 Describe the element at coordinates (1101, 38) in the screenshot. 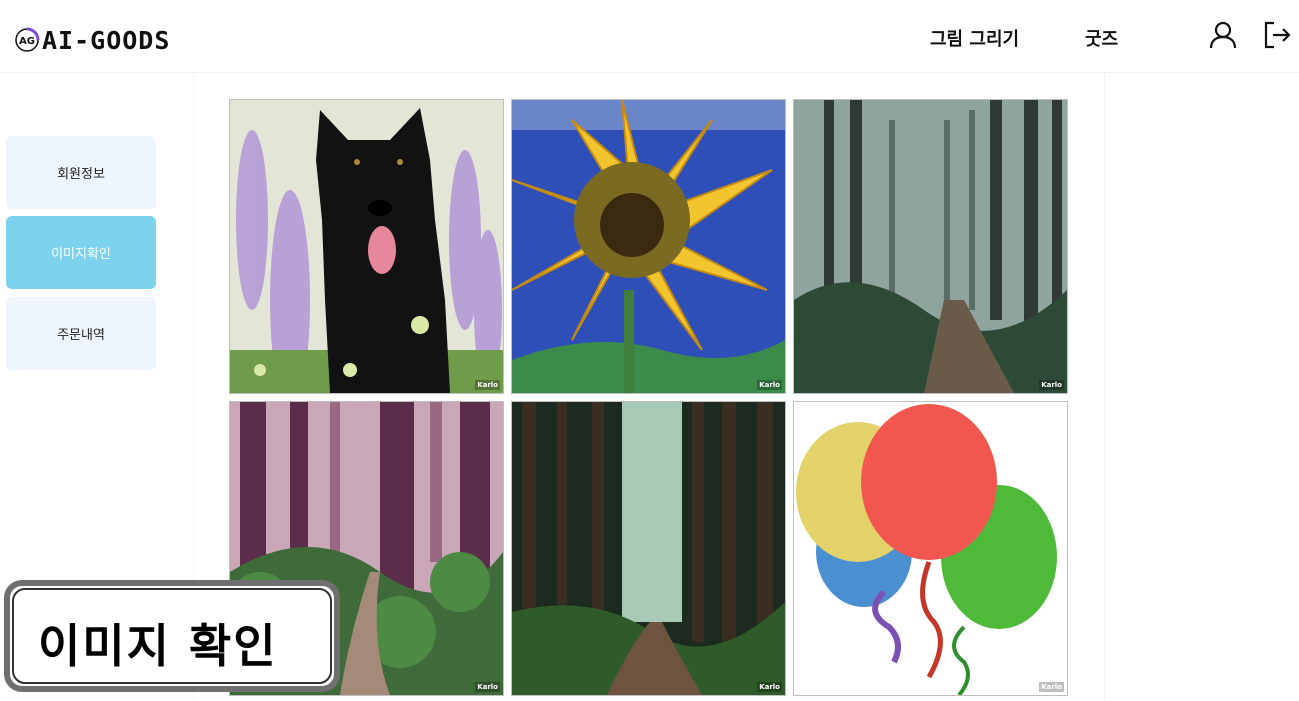

I see `nav-goods: 굿즈` at that location.